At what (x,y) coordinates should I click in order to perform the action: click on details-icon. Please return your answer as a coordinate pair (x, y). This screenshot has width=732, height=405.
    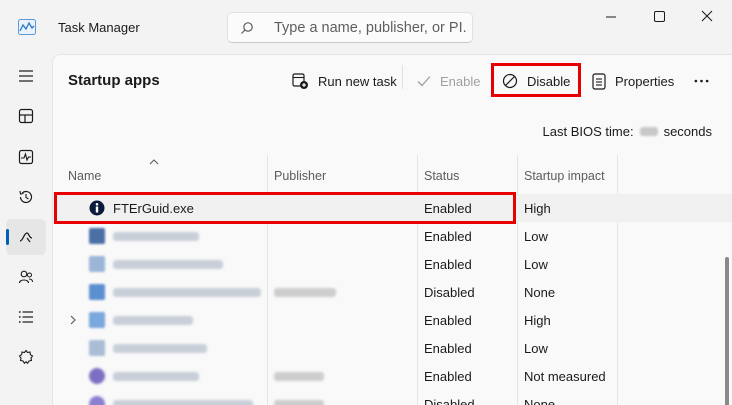
    Looking at the image, I should click on (25, 317).